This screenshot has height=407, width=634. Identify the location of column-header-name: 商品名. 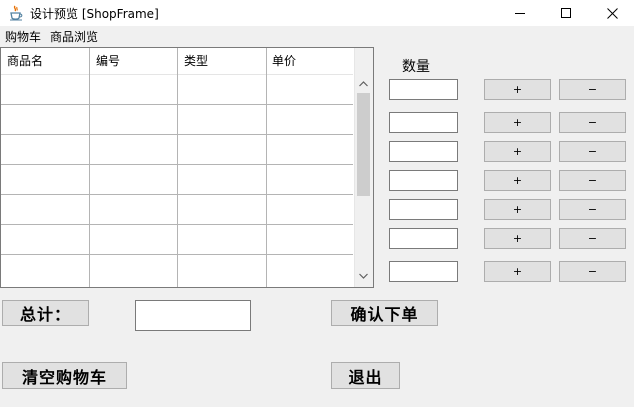
(45, 61).